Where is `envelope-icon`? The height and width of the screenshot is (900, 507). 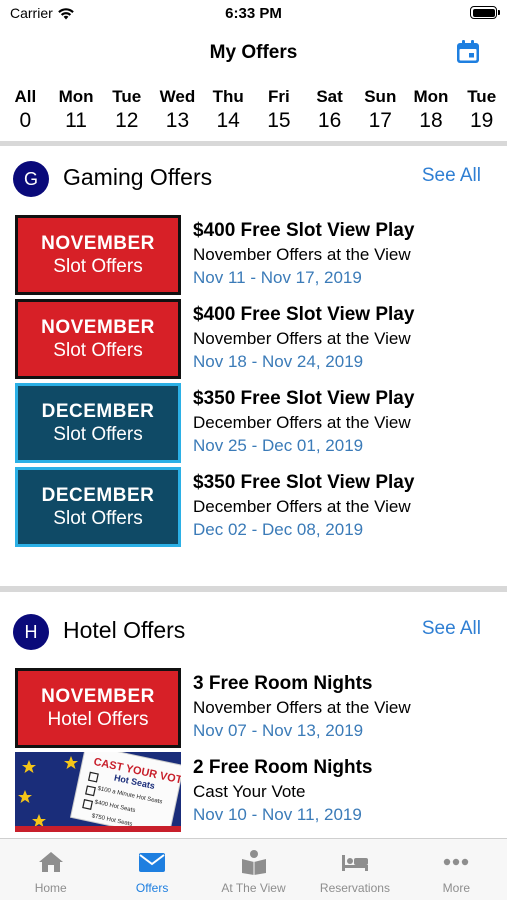
envelope-icon is located at coordinates (152, 862).